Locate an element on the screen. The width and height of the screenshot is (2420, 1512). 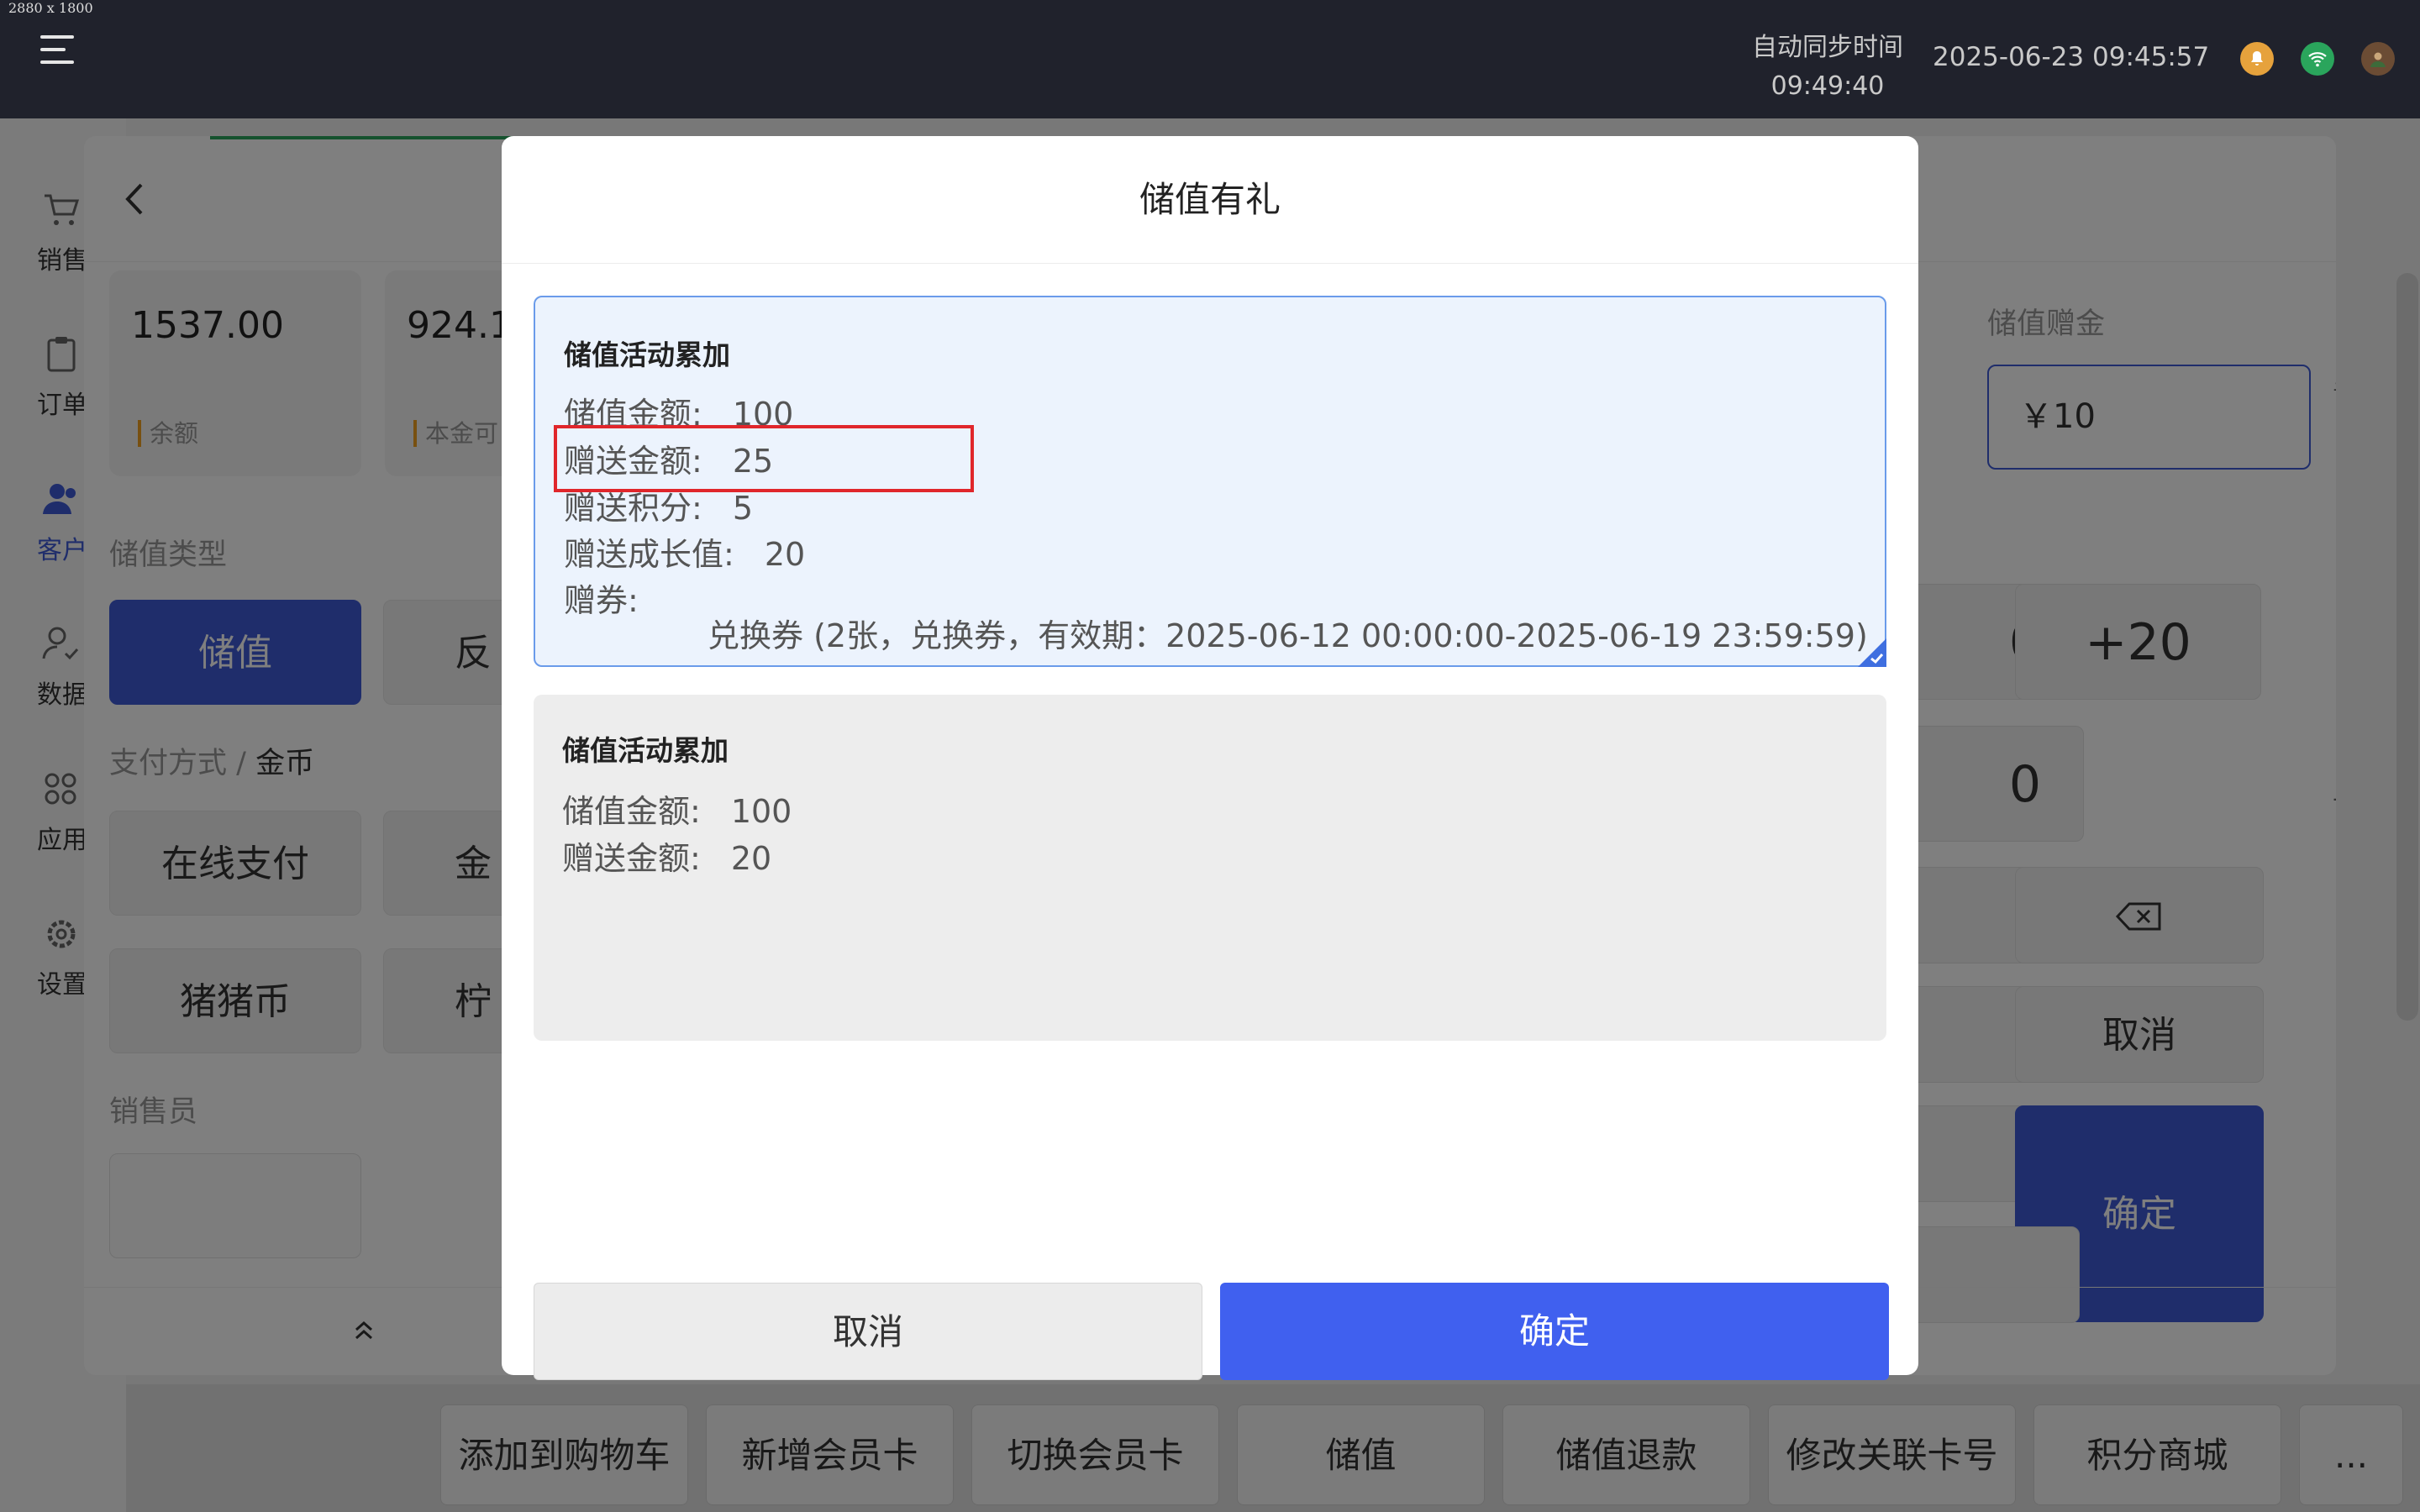
activity-row-gift: 赠送金额: 20 is located at coordinates (666, 855).